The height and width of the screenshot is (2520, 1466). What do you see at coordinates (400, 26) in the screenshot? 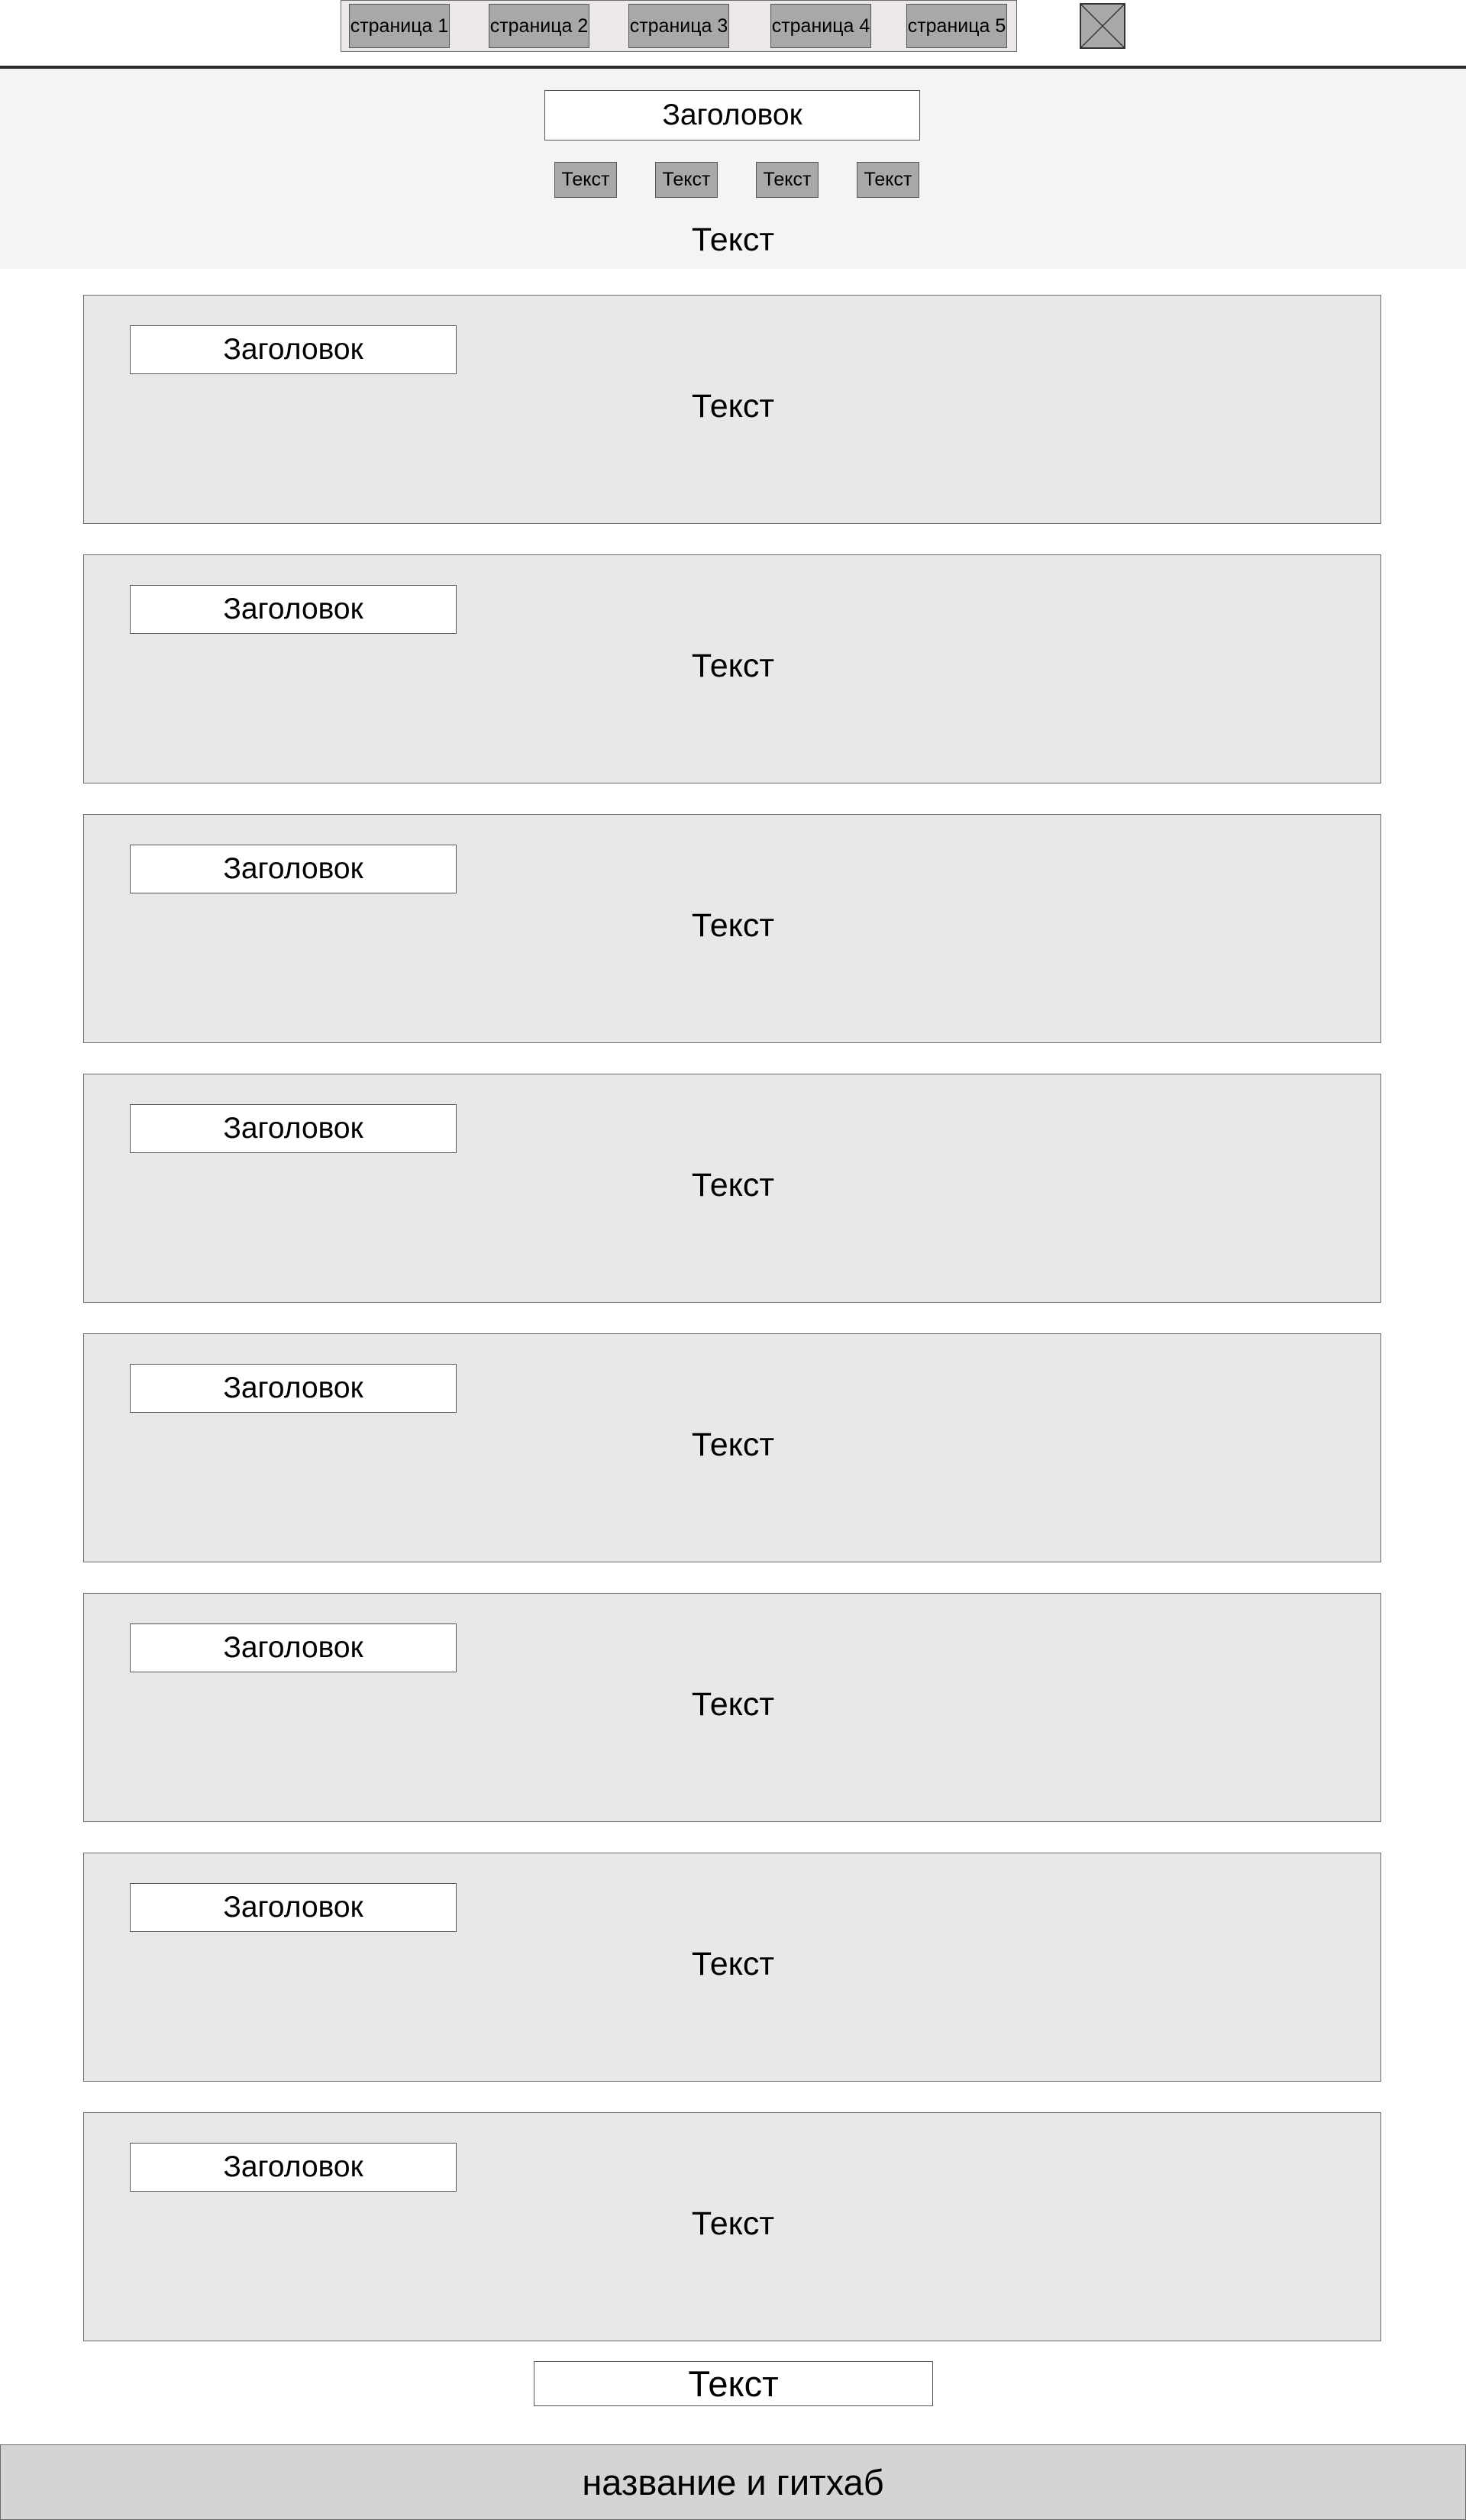
I see `nav-page-1-button: страница 1` at bounding box center [400, 26].